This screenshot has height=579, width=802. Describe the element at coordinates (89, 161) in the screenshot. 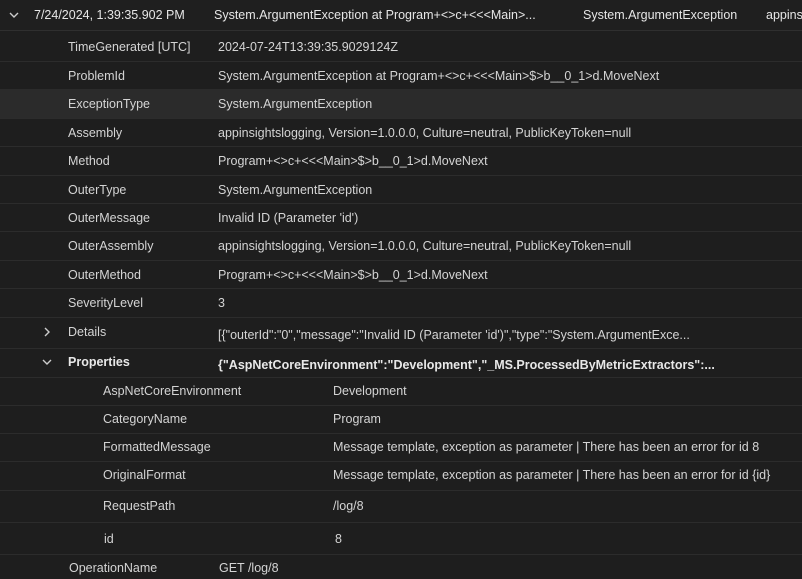

I see `field-label: Method` at that location.